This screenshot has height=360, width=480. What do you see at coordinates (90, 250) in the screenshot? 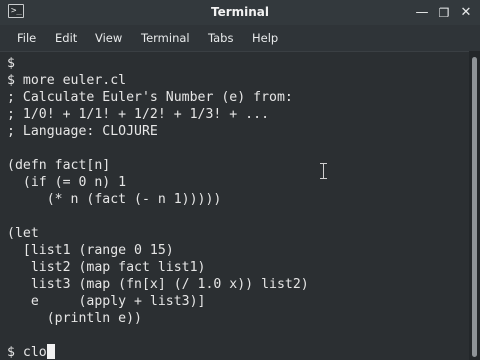
I see `terminal-line: [list1 (range 0 15)` at bounding box center [90, 250].